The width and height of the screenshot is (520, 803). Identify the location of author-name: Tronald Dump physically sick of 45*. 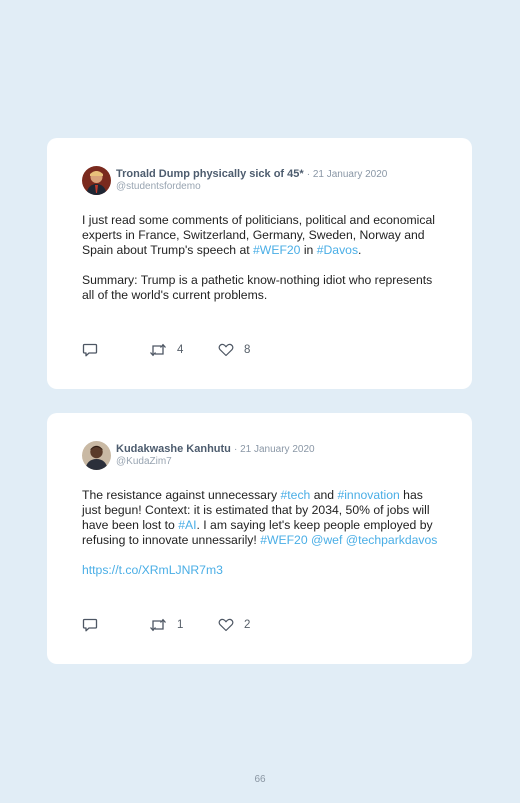
(210, 174).